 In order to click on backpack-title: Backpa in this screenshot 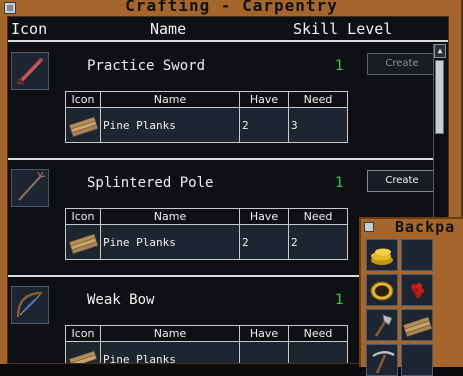, I will do `click(425, 227)`.